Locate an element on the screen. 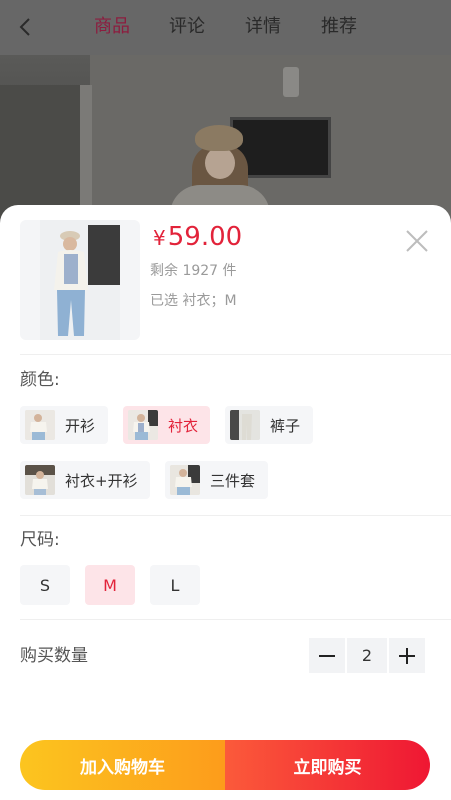  quantity-input: 2 is located at coordinates (367, 655).